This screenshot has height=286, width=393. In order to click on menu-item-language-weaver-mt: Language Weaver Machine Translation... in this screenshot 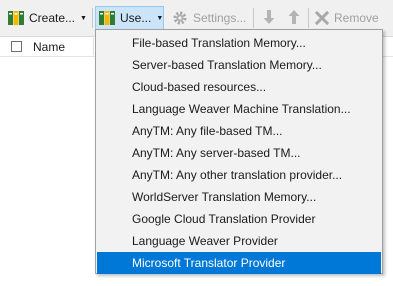, I will do `click(239, 109)`.